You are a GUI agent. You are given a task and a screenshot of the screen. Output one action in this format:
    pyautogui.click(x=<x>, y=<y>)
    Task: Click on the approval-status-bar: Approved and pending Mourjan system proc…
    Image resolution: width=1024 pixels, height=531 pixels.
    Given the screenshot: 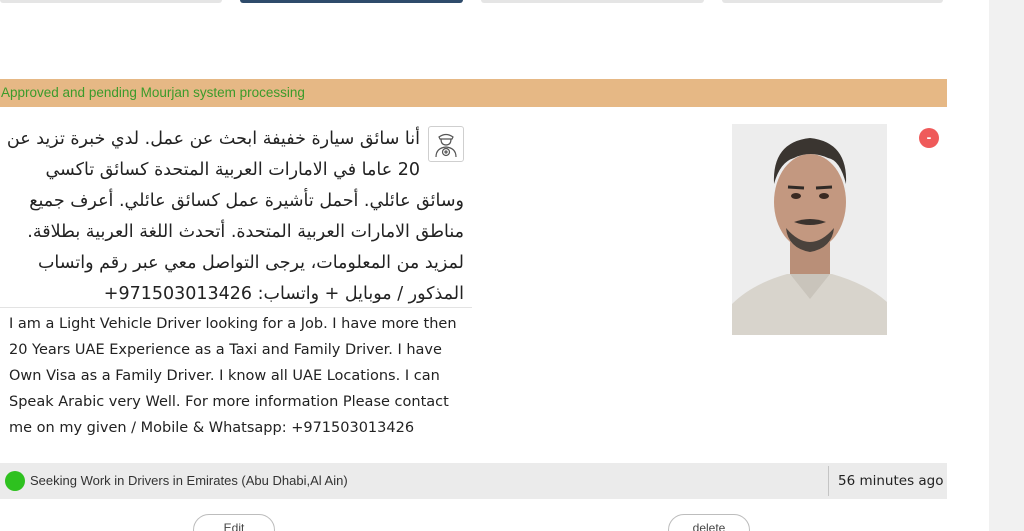 What is the action you would take?
    pyautogui.click(x=473, y=93)
    